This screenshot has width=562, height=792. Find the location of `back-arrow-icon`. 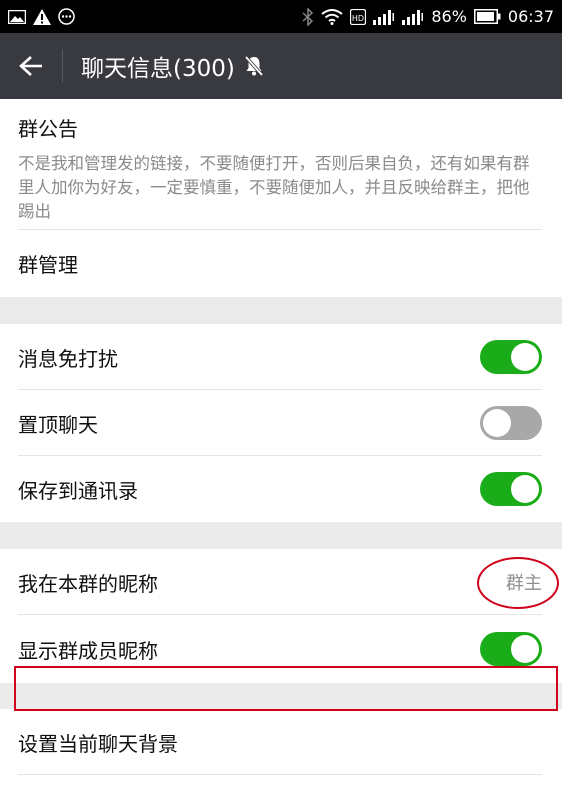

back-arrow-icon is located at coordinates (31, 66).